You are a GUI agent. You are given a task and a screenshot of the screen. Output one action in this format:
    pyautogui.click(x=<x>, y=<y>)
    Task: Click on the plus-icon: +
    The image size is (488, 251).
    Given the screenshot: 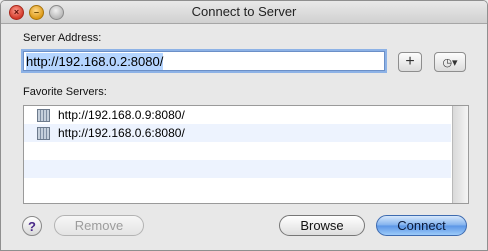 What is the action you would take?
    pyautogui.click(x=410, y=61)
    